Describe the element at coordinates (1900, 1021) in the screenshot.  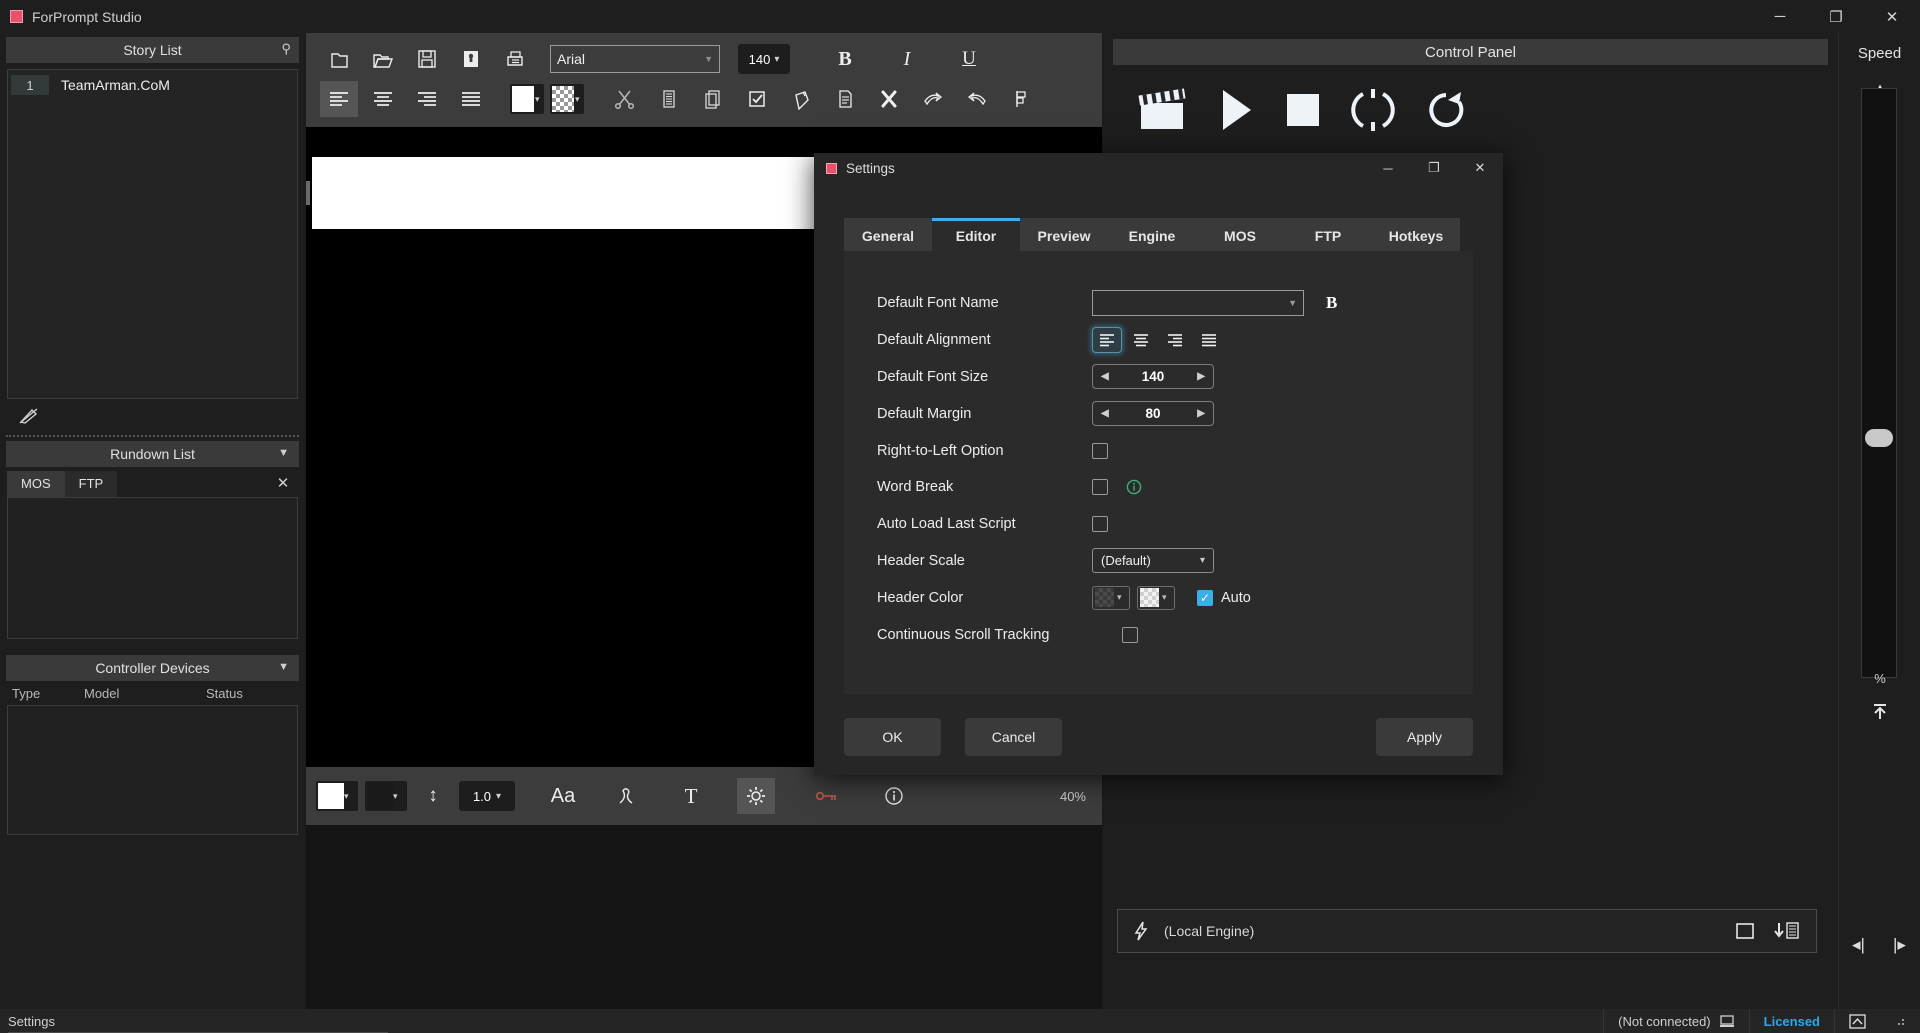
I see `resize-grip-icon` at that location.